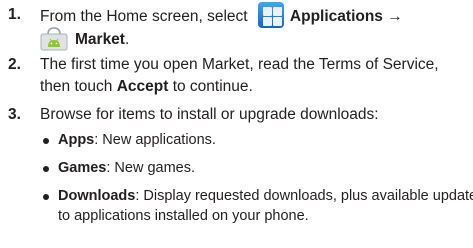  What do you see at coordinates (14, 114) in the screenshot?
I see `step-number: 3.` at bounding box center [14, 114].